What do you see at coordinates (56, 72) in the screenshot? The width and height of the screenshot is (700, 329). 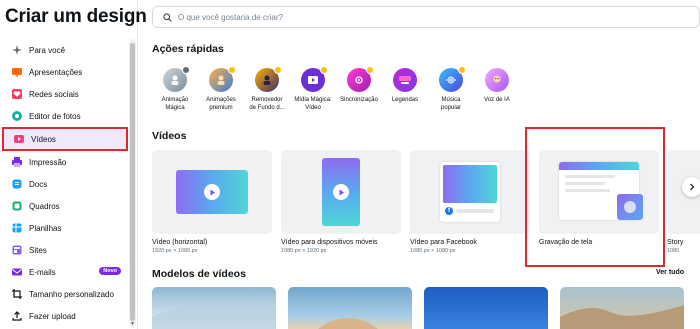 I see `sidebar-item-label: Apresentações` at bounding box center [56, 72].